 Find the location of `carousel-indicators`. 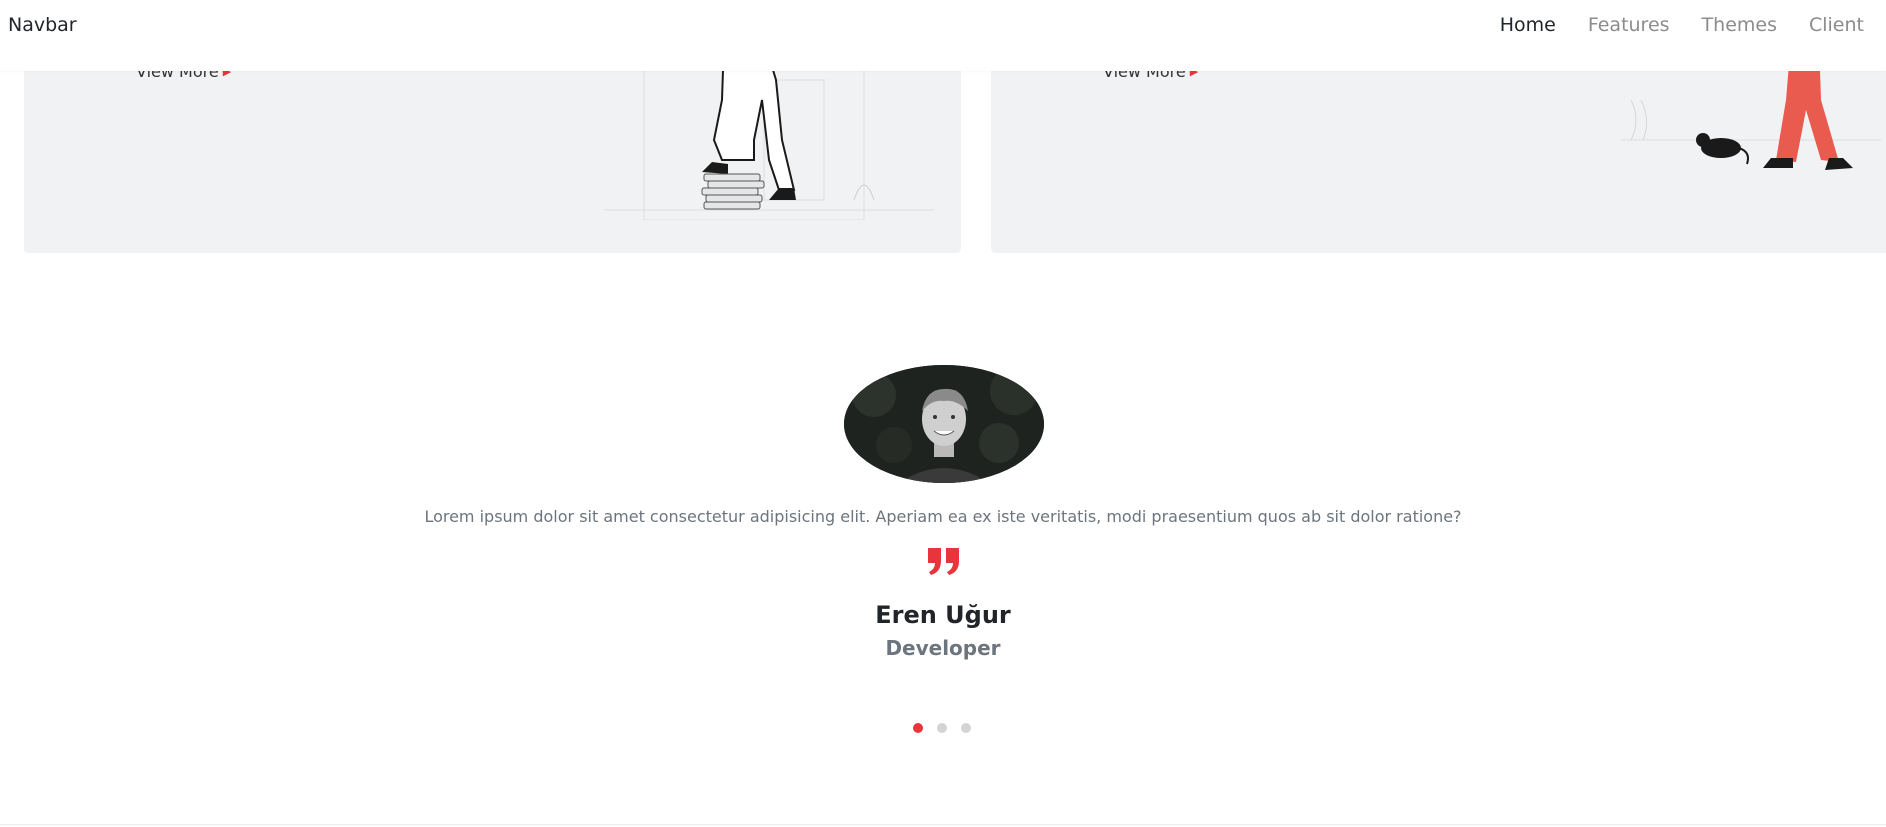

carousel-indicators is located at coordinates (942, 728).